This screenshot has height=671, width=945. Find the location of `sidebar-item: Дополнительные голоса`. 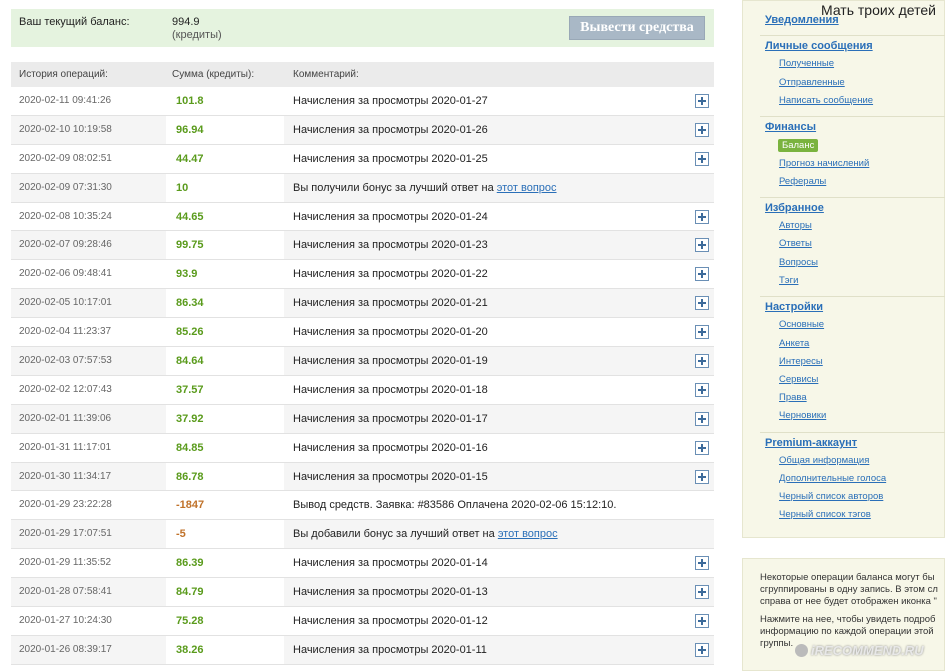

sidebar-item: Дополнительные голоса is located at coordinates (832, 478).